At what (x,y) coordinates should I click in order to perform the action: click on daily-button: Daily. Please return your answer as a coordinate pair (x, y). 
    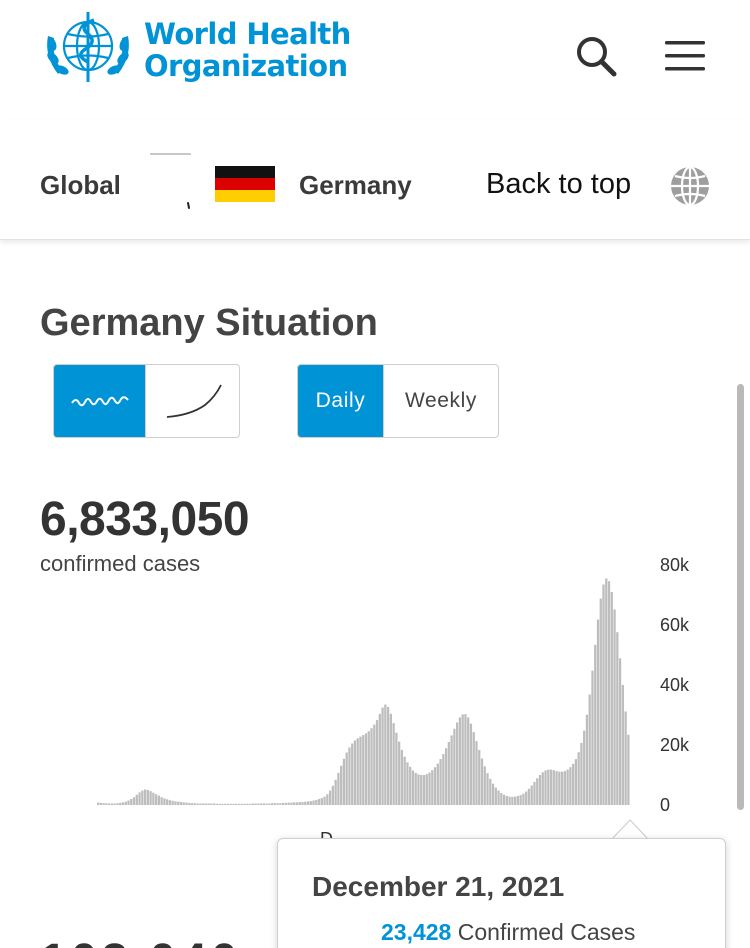
    Looking at the image, I should click on (340, 401).